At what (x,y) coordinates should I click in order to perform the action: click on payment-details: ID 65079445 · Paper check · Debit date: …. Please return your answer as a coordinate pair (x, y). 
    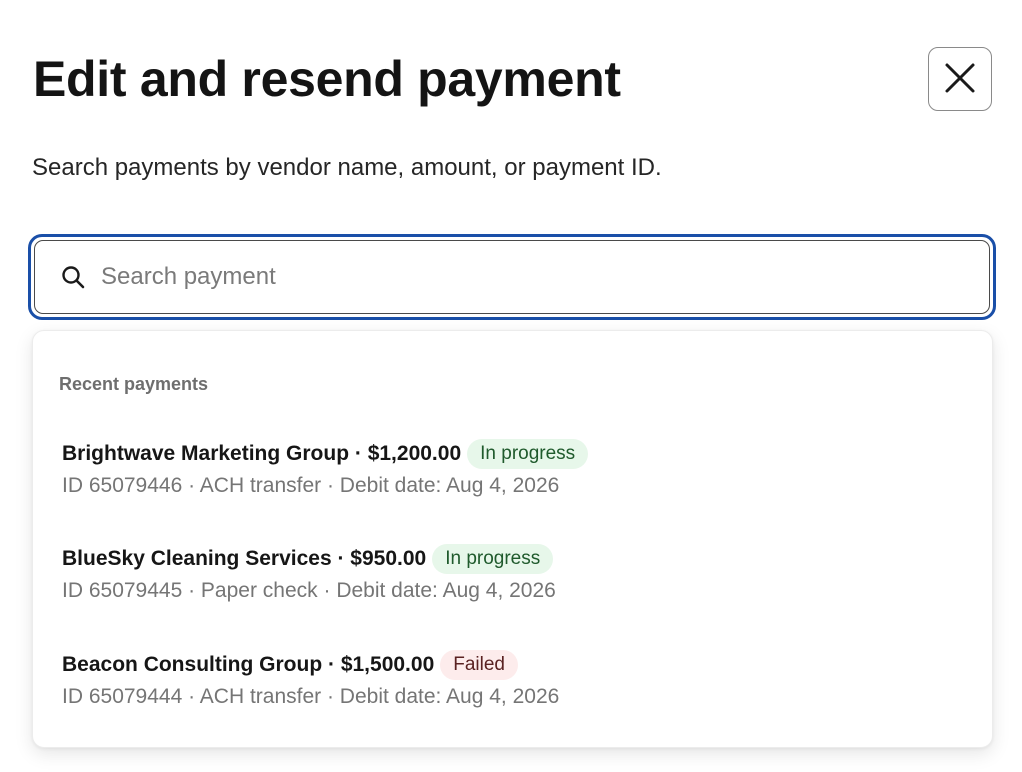
    Looking at the image, I should click on (309, 590).